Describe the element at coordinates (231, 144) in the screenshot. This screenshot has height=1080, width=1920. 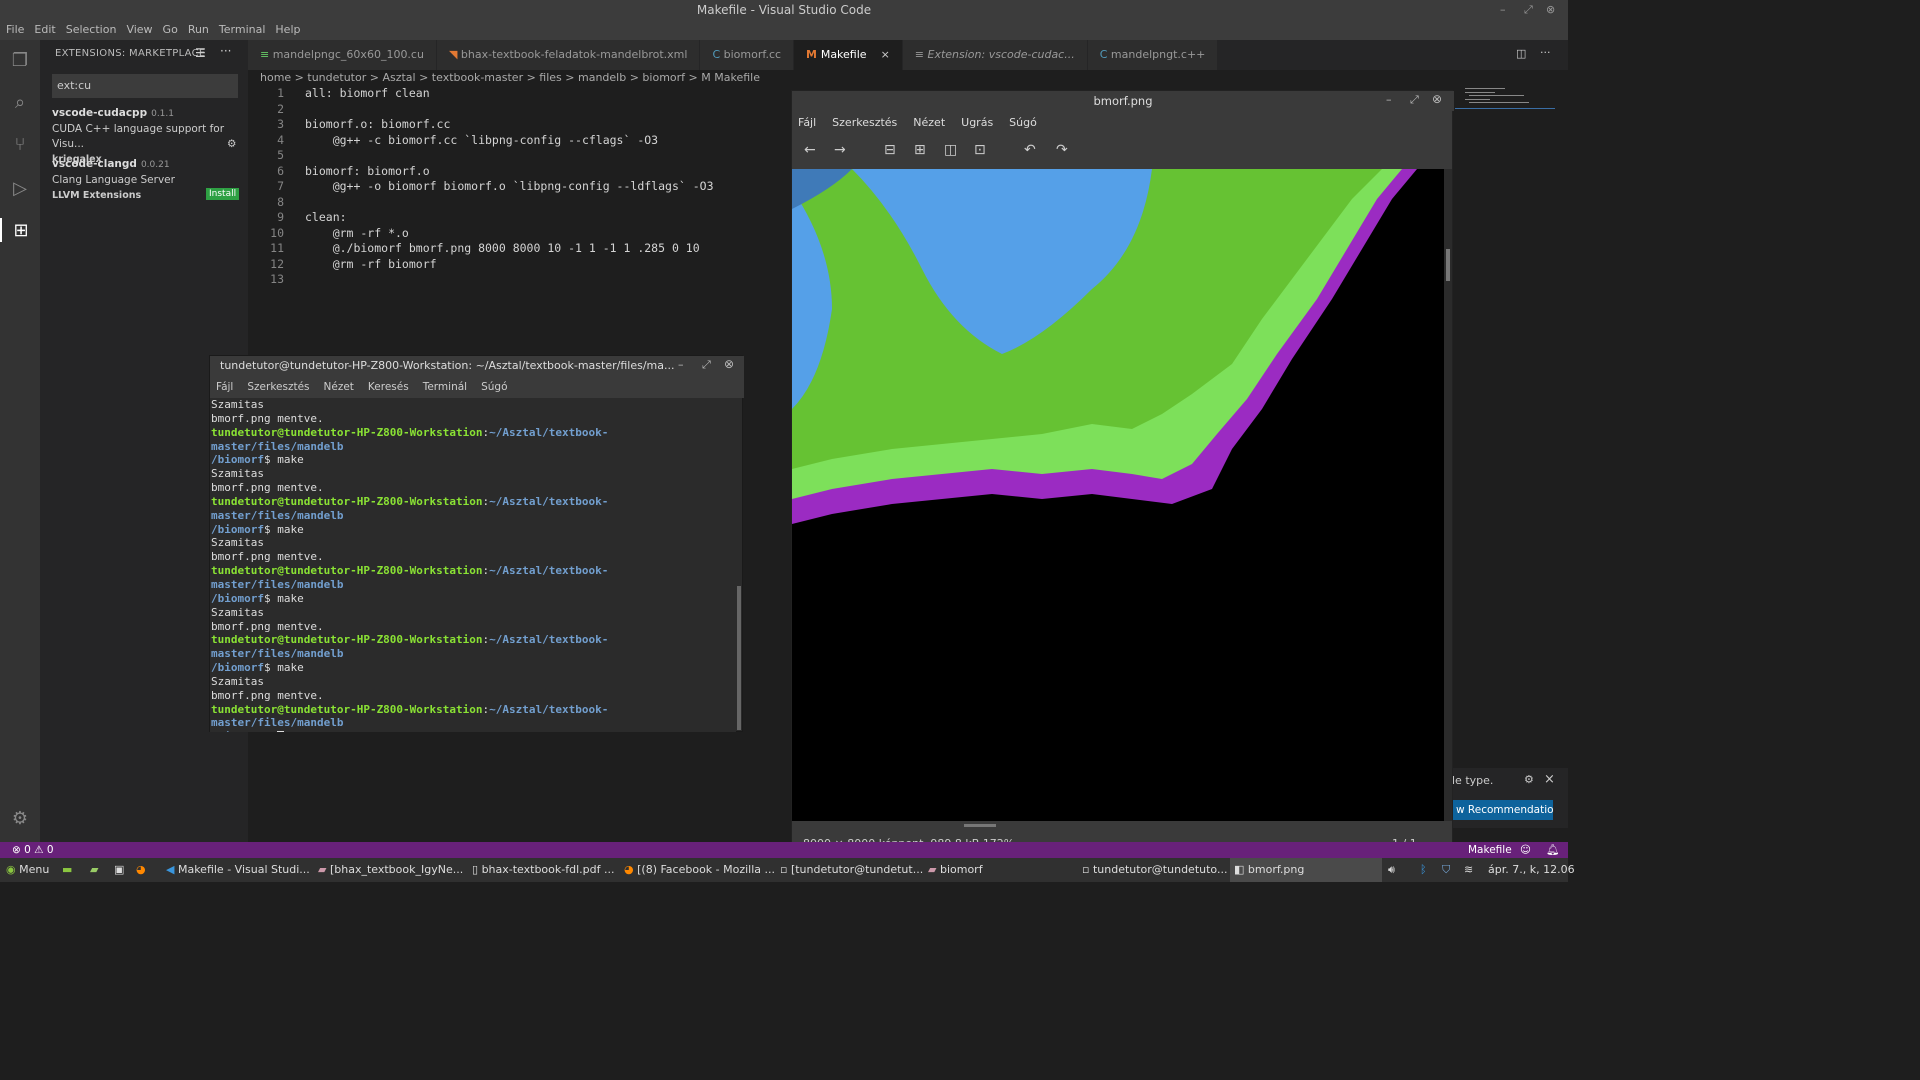
I see `manage-gear-icon: ⚙` at that location.